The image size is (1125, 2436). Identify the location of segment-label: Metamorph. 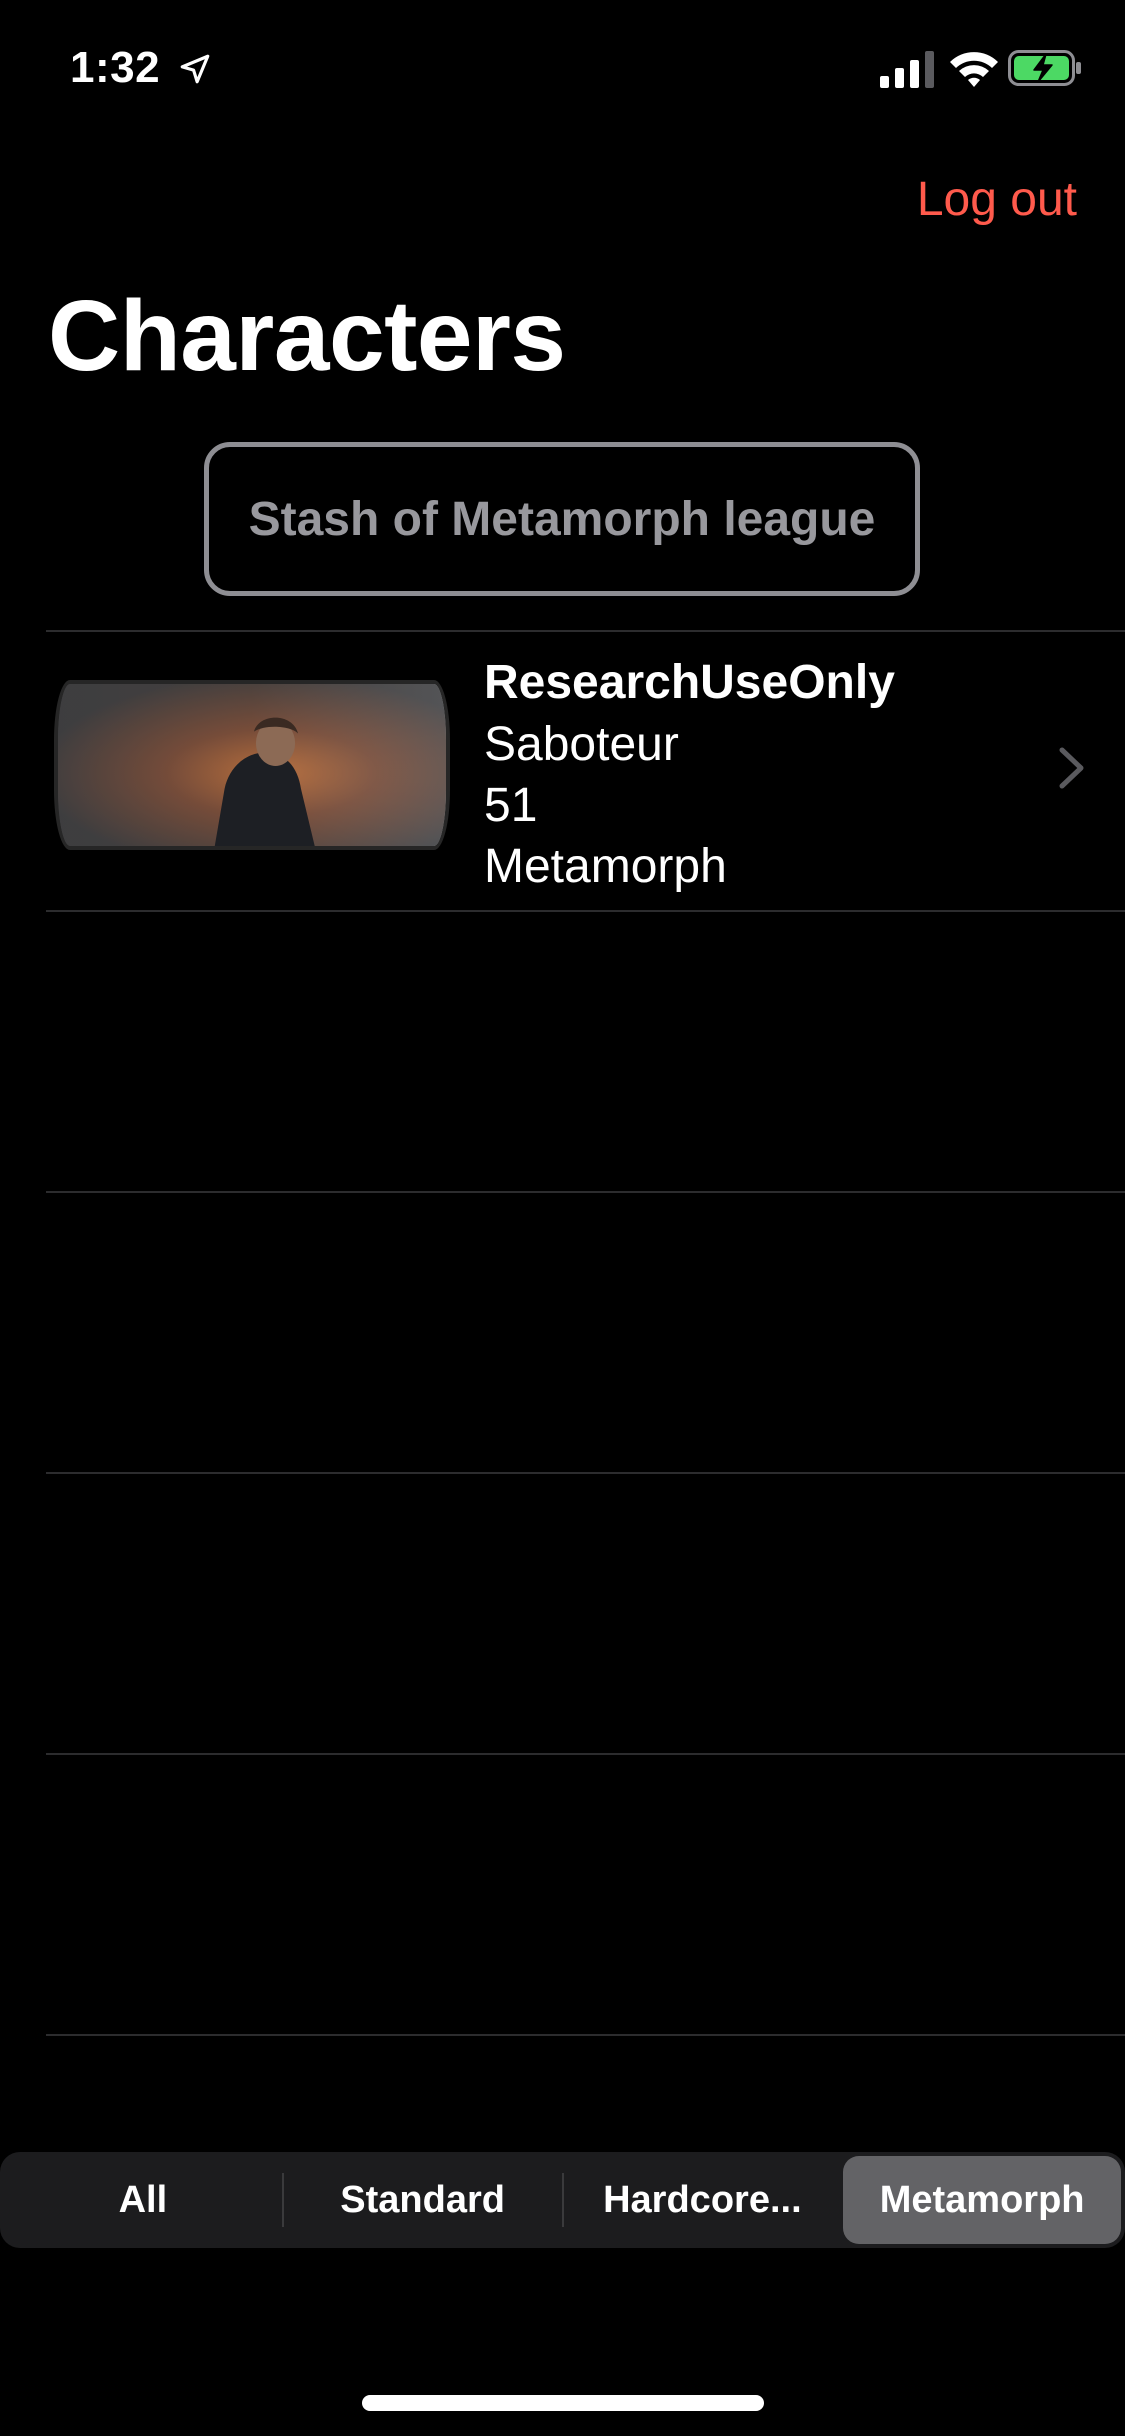
(982, 2199).